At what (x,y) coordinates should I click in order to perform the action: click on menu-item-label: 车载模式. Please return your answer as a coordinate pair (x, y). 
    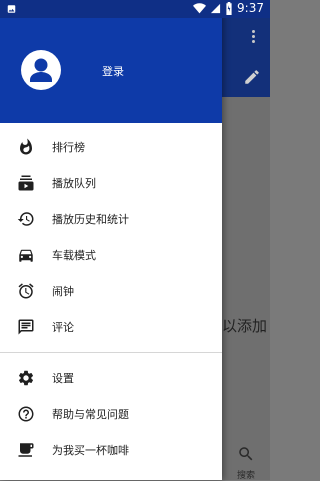
    Looking at the image, I should click on (74, 255).